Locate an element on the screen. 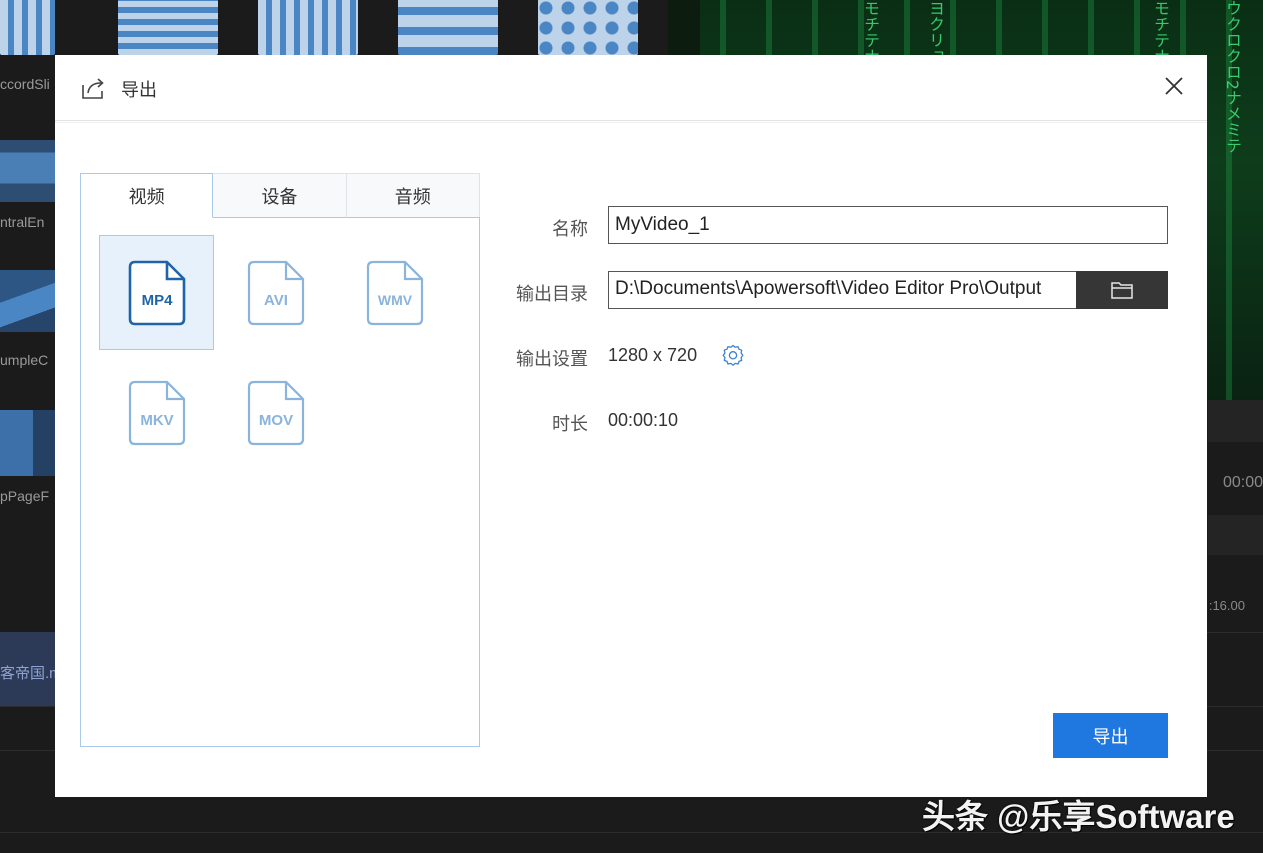 This screenshot has width=1263, height=853. name-input is located at coordinates (888, 225).